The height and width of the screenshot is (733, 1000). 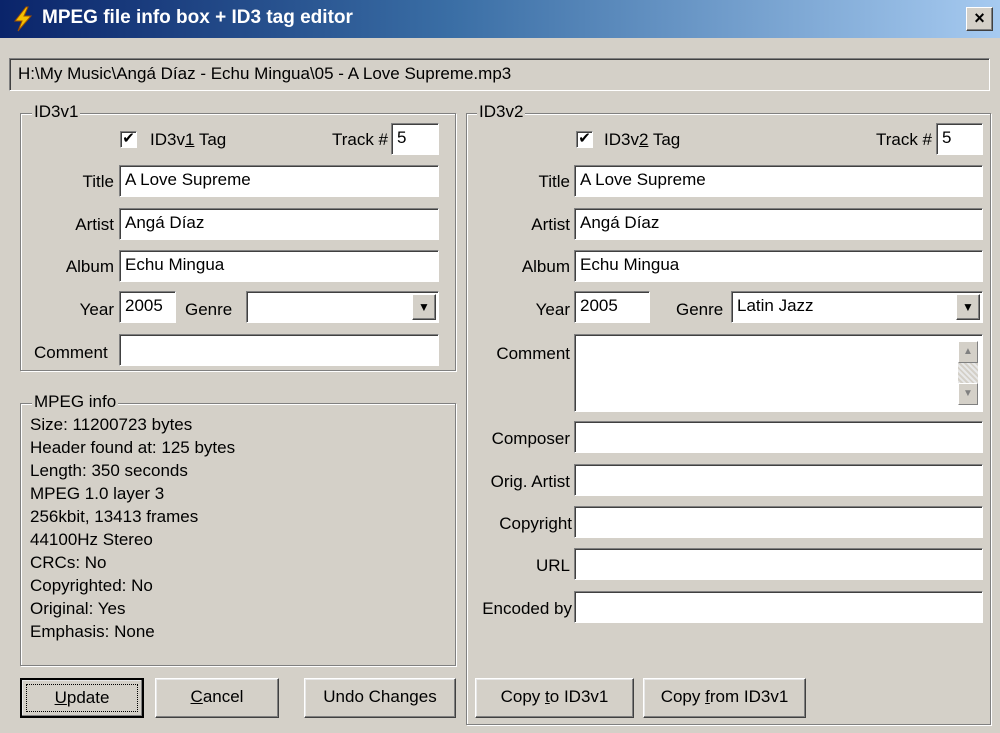 What do you see at coordinates (96, 309) in the screenshot?
I see `id3v1-year-label: Year` at bounding box center [96, 309].